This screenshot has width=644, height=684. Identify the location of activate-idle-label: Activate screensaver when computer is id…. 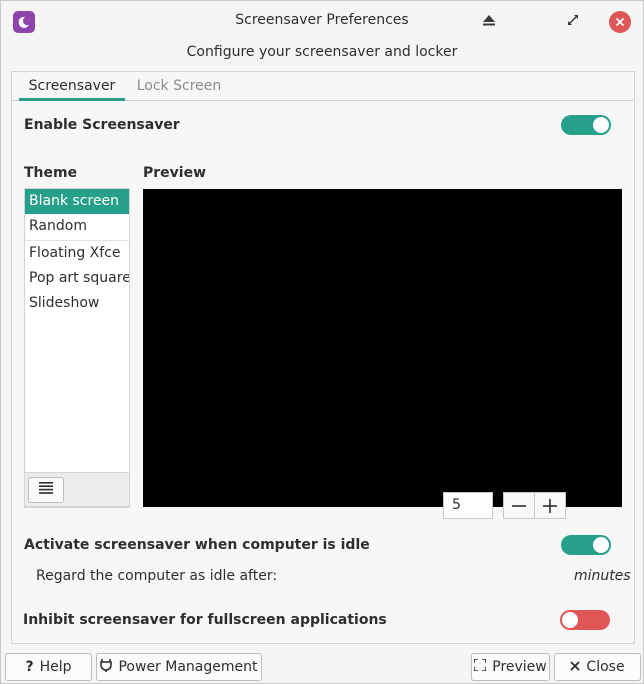
(197, 545).